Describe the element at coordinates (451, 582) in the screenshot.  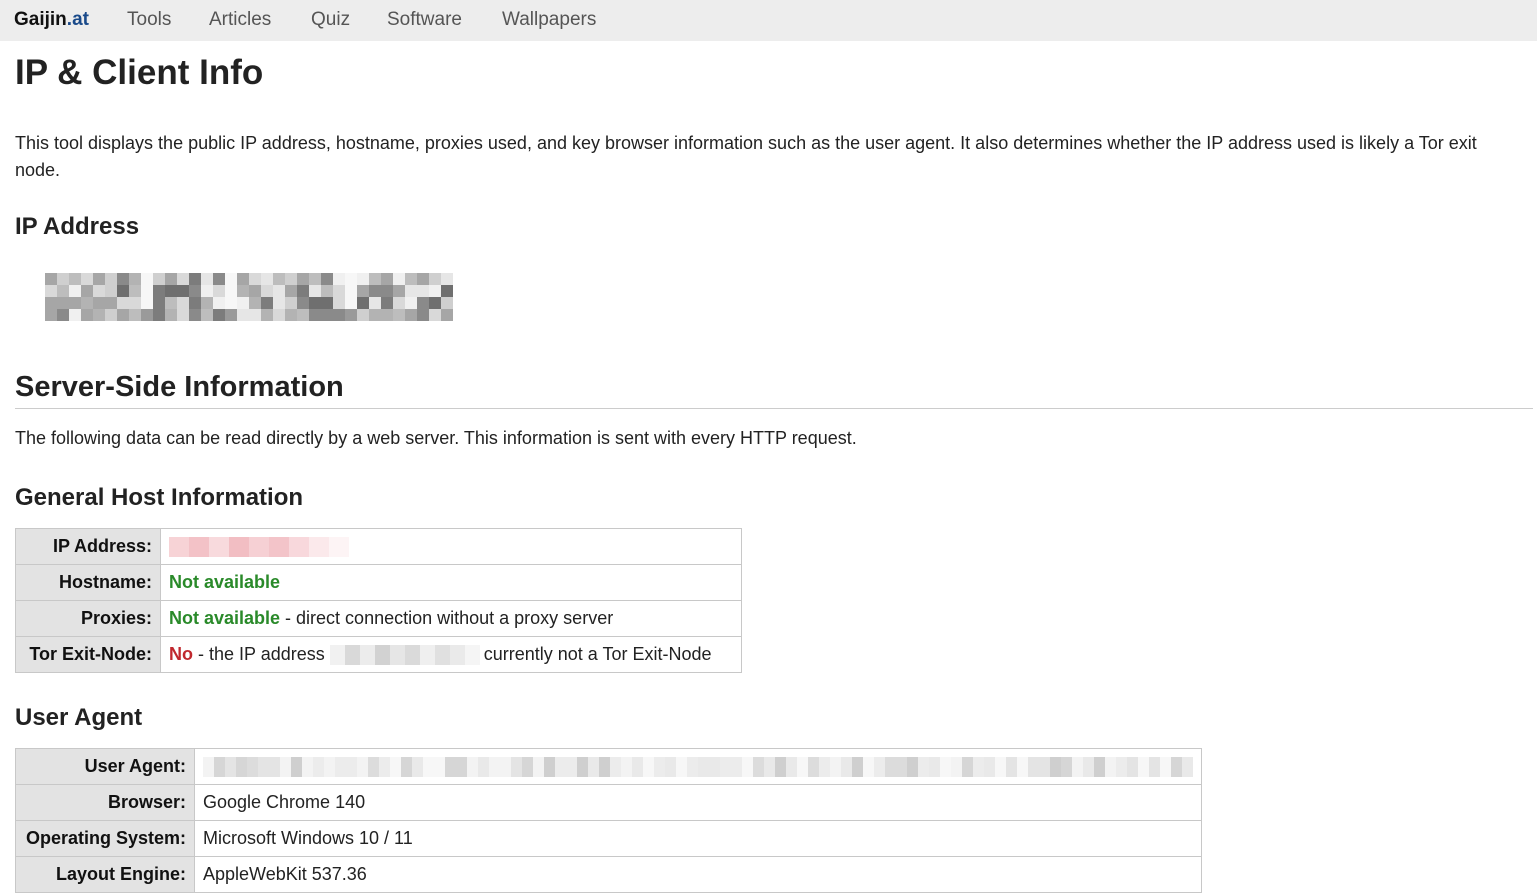
I see `hostname-value-cell: Not available` at that location.